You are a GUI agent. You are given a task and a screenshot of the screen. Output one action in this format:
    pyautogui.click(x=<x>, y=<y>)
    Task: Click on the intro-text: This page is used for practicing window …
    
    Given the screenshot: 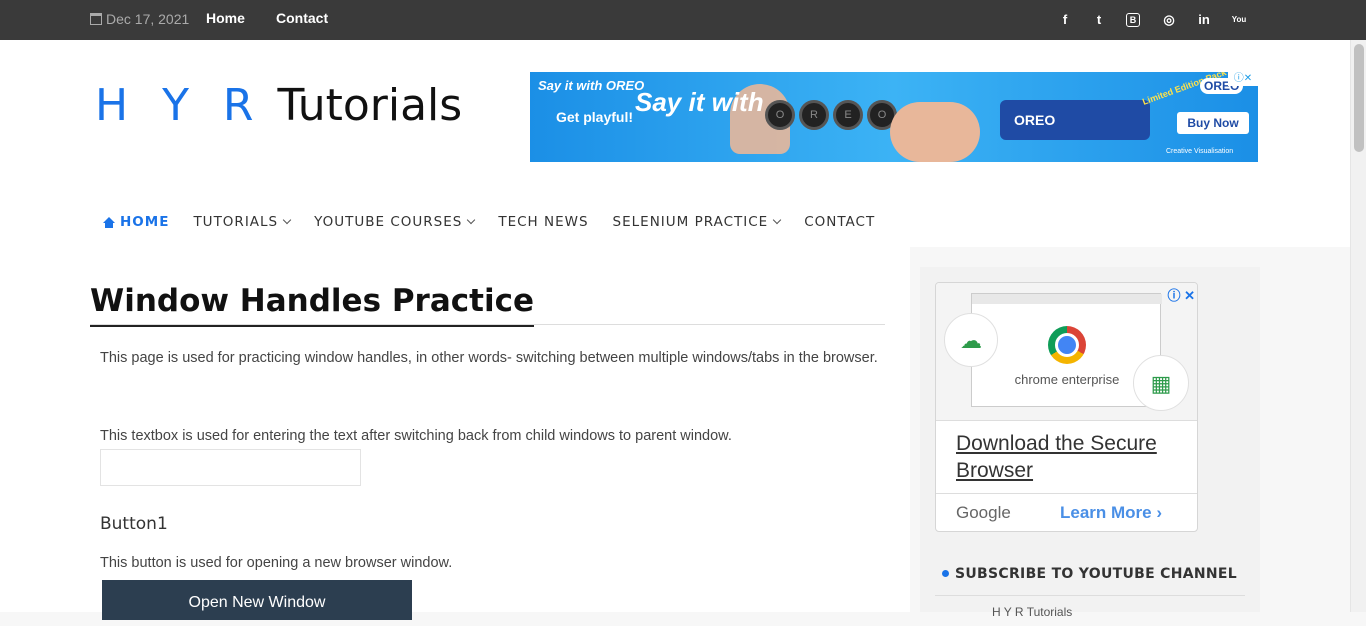 What is the action you would take?
    pyautogui.click(x=489, y=358)
    